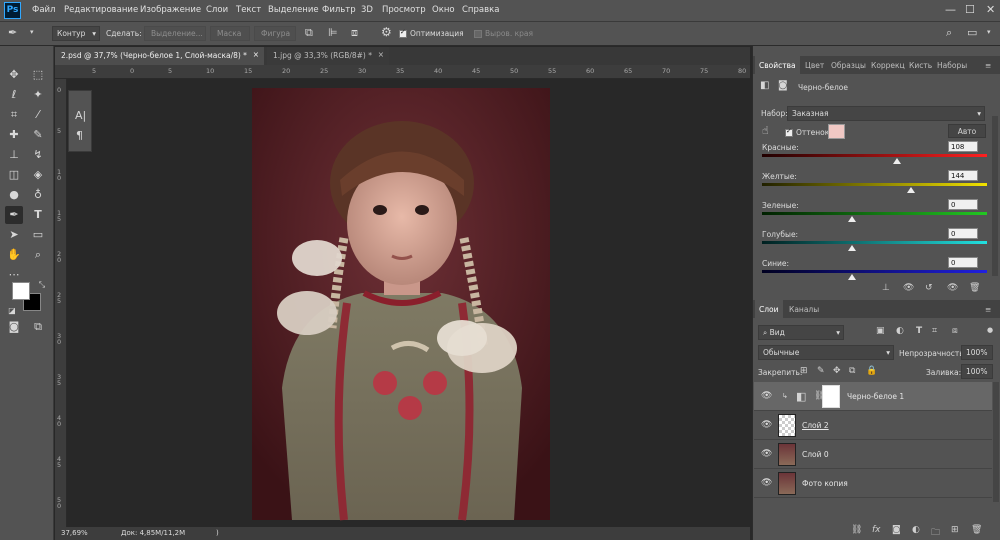 The width and height of the screenshot is (1000, 540). Describe the element at coordinates (801, 396) in the screenshot. I see `bw-adjustment-icon: ◧` at that location.